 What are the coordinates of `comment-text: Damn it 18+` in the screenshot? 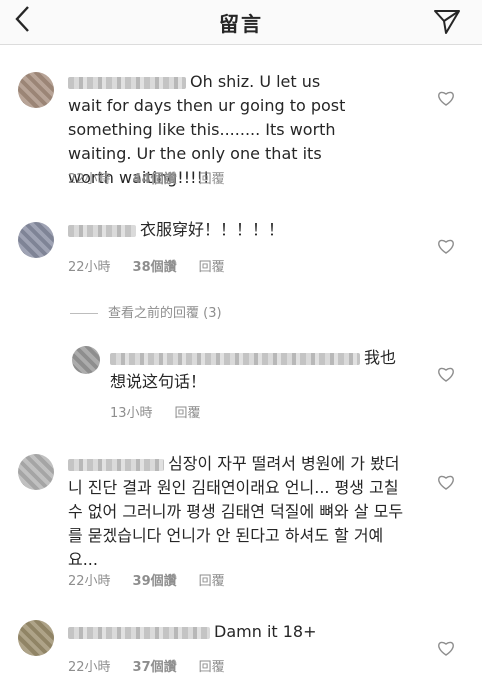 It's located at (238, 632).